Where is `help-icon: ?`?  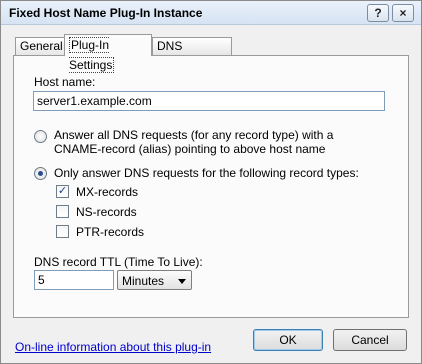
help-icon: ? is located at coordinates (378, 13).